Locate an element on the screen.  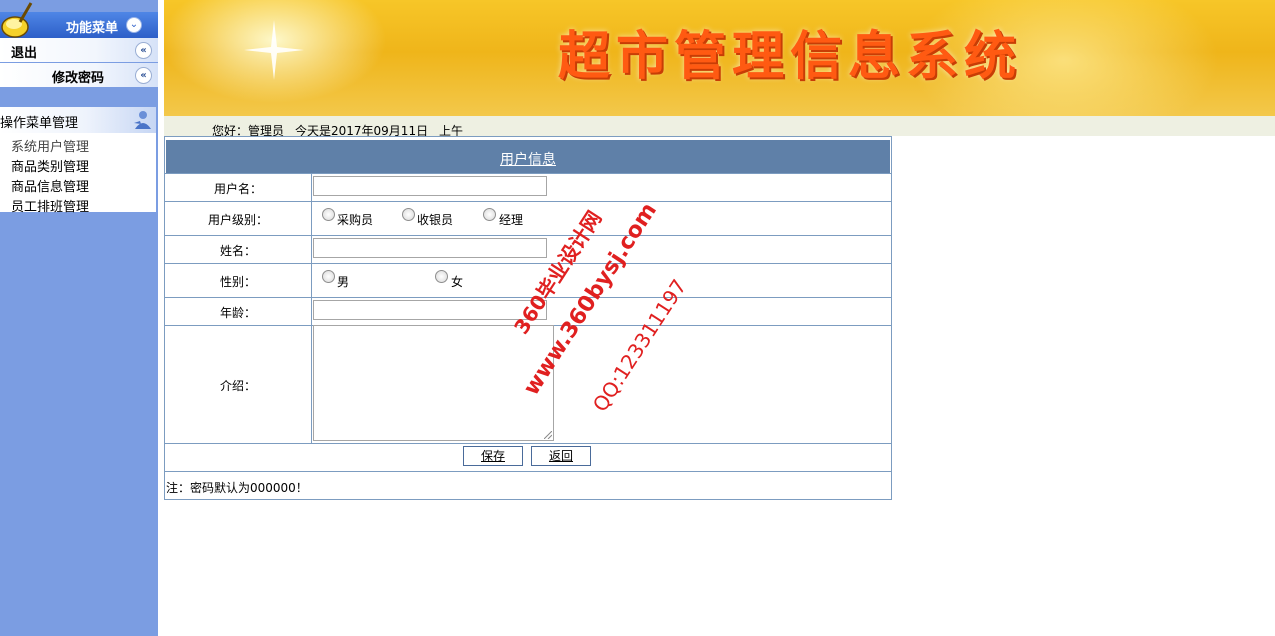
sidebar-item-staff-schedule: 员工排班管理 is located at coordinates (50, 205).